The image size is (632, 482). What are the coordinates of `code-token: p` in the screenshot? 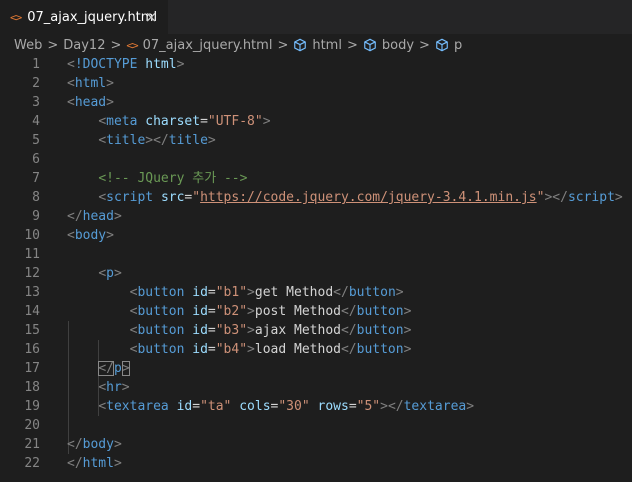 It's located at (117, 368).